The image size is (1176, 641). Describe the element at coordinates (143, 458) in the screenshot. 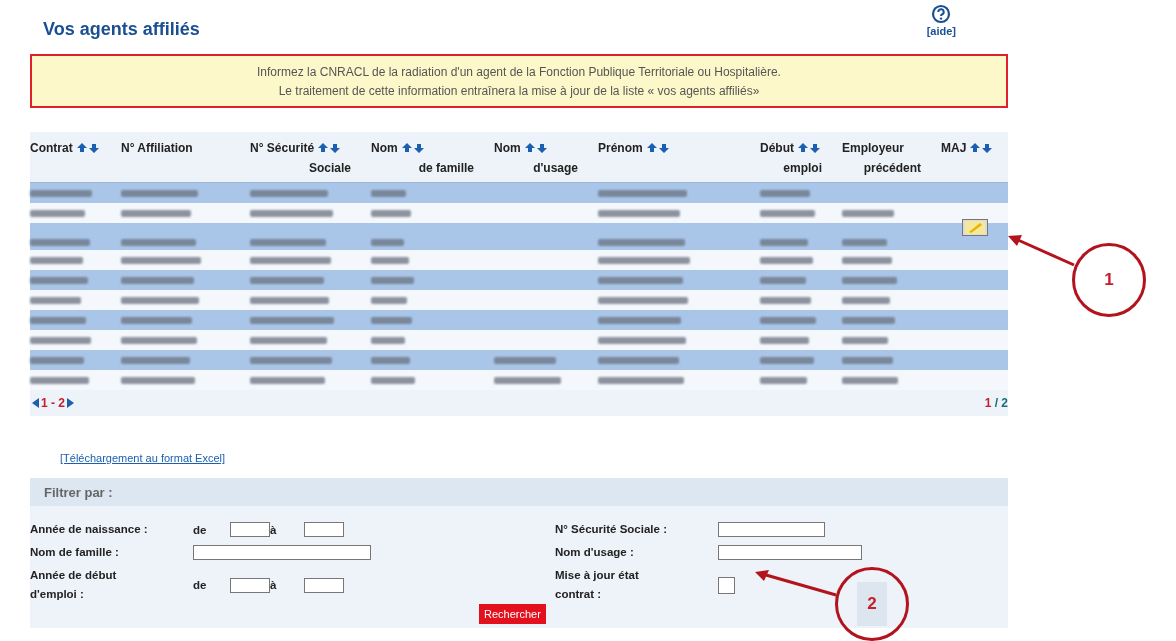

I see `excel-download-link: [Téléchargement au format Excel]` at that location.